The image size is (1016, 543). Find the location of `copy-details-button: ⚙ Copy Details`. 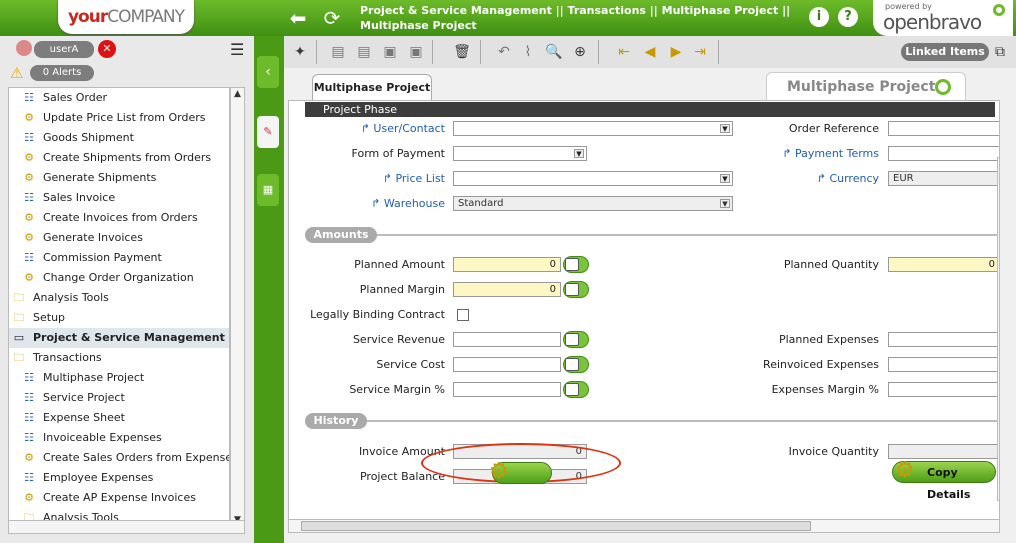

copy-details-button: ⚙ Copy Details is located at coordinates (944, 480).